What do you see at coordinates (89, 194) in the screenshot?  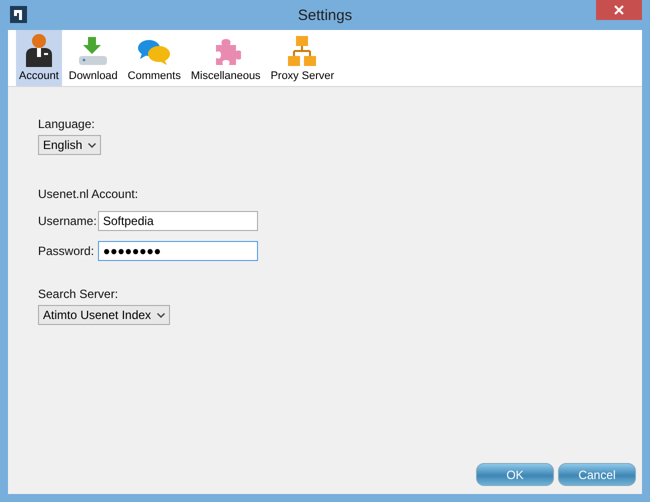 I see `section-label: Usenet.nl Account:` at bounding box center [89, 194].